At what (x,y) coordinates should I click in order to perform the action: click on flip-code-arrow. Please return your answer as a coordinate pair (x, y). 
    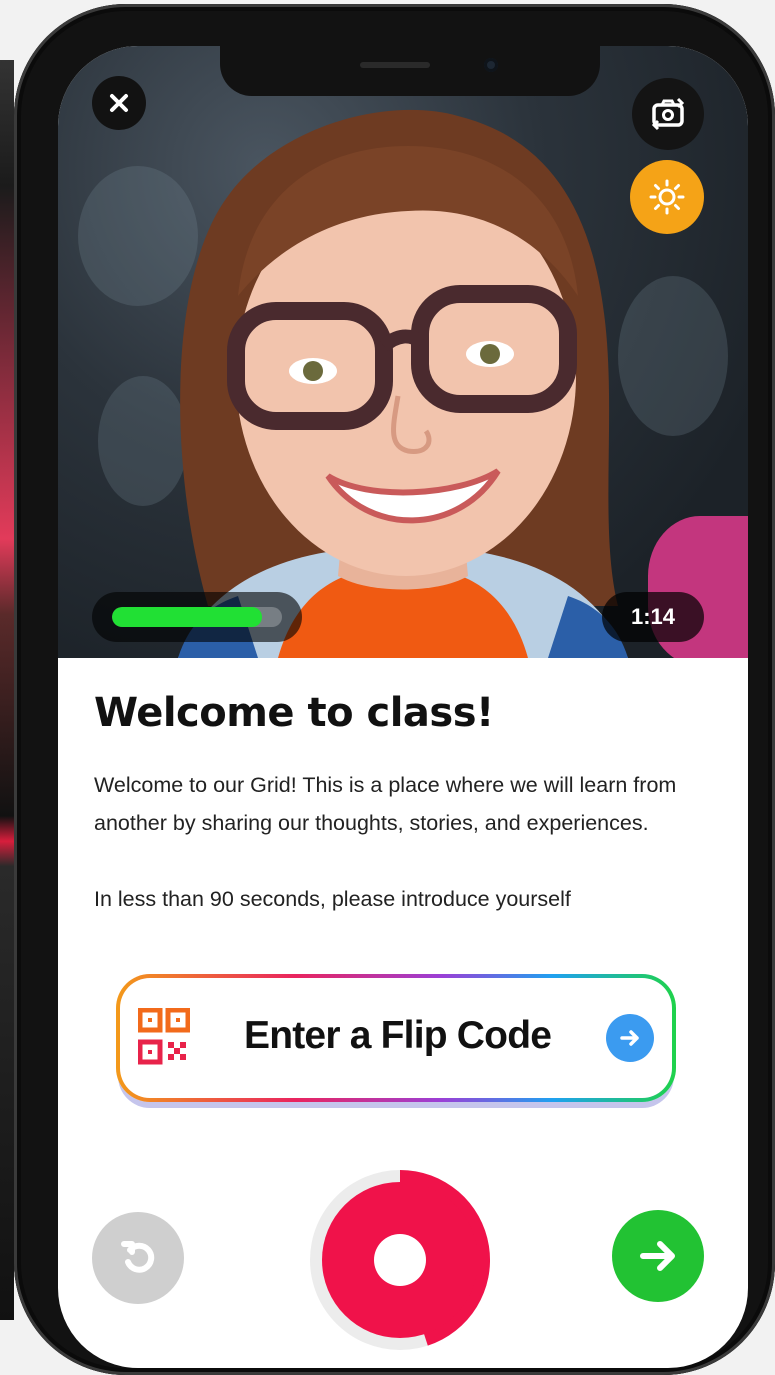
    Looking at the image, I should click on (630, 1038).